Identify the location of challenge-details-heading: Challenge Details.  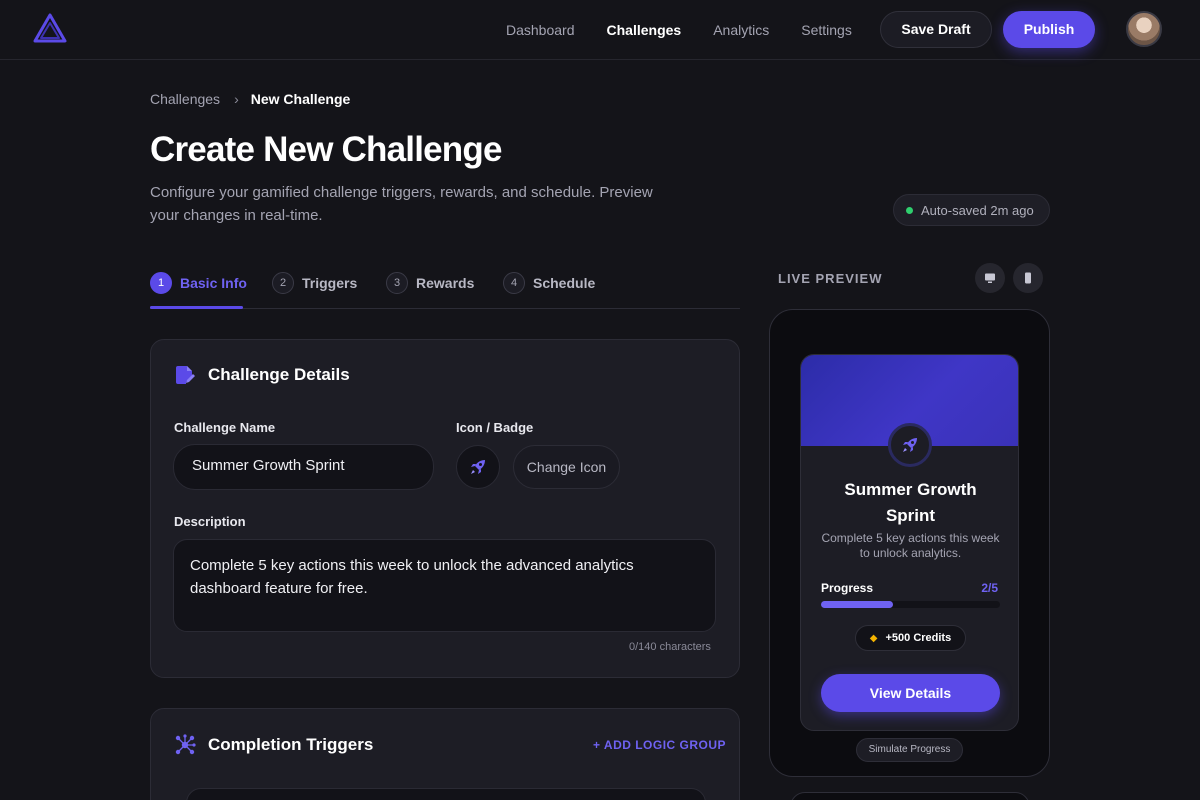
(262, 375).